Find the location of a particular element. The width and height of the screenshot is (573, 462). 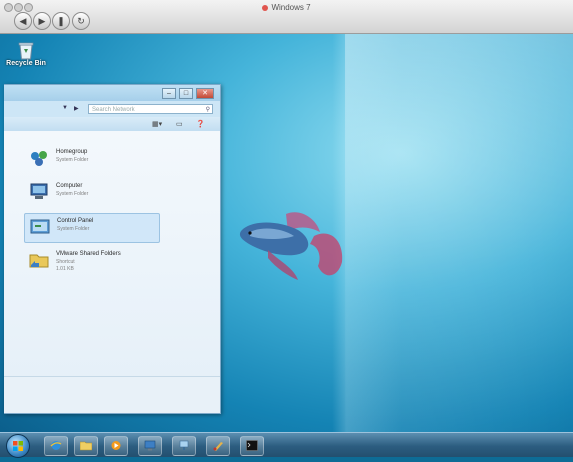

item-size: 1.01 KB is located at coordinates (65, 269).